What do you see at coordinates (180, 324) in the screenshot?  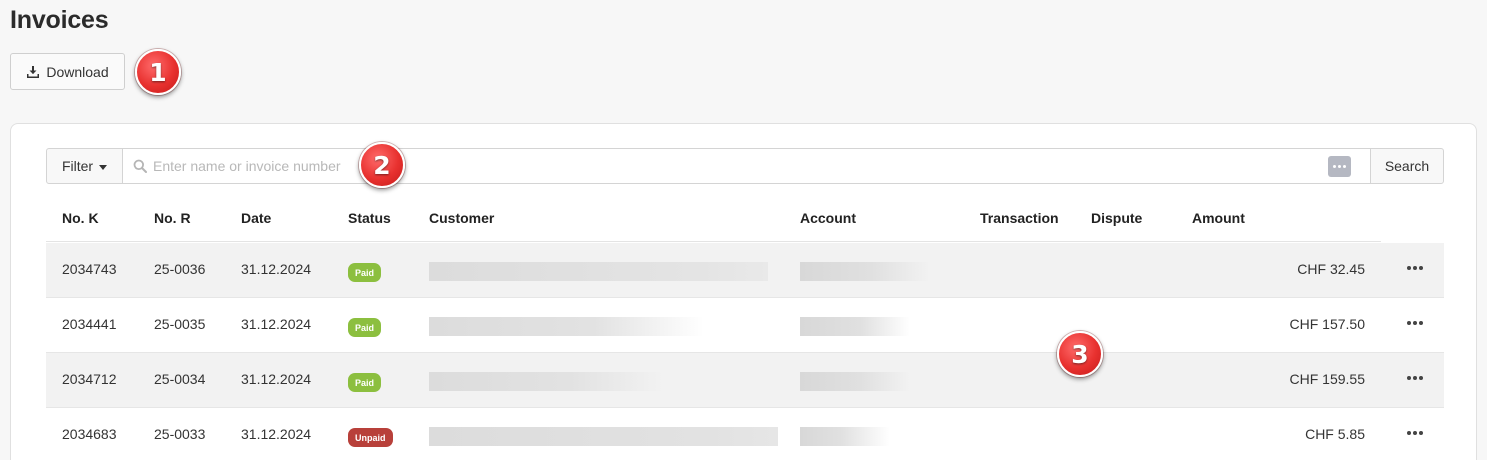 I see `cell-no-r: 25-0035` at bounding box center [180, 324].